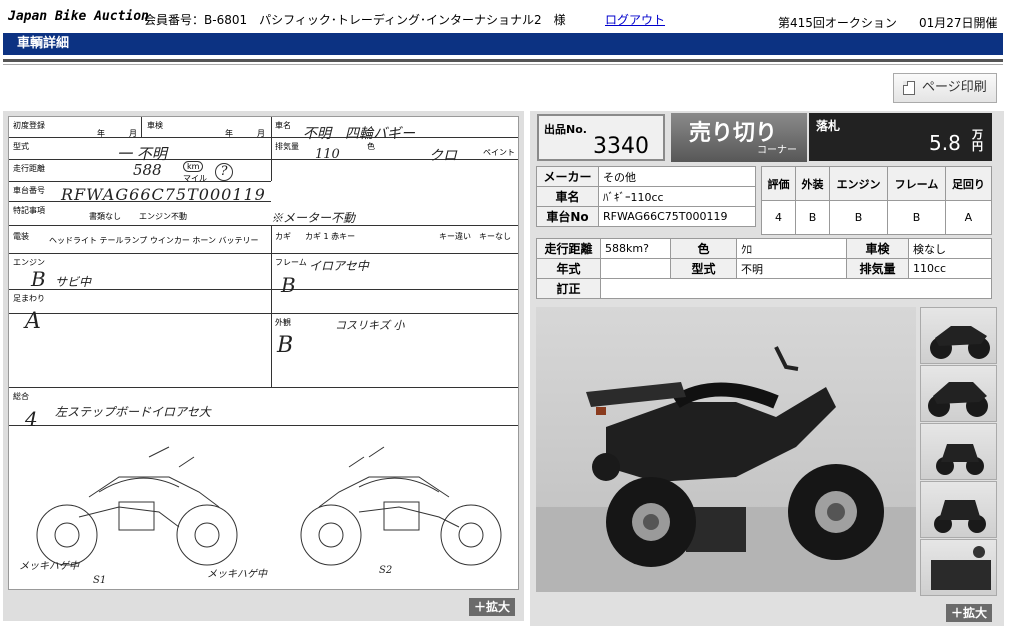  Describe the element at coordinates (195, 178) in the screenshot. I see `label-mile: マイル` at that location.